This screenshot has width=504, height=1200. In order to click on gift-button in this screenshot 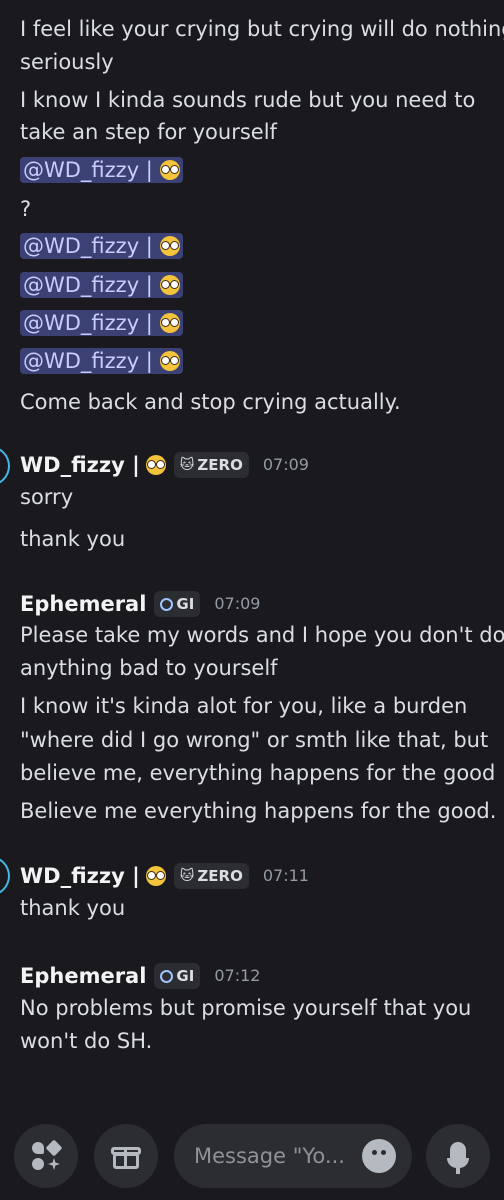, I will do `click(126, 1156)`.